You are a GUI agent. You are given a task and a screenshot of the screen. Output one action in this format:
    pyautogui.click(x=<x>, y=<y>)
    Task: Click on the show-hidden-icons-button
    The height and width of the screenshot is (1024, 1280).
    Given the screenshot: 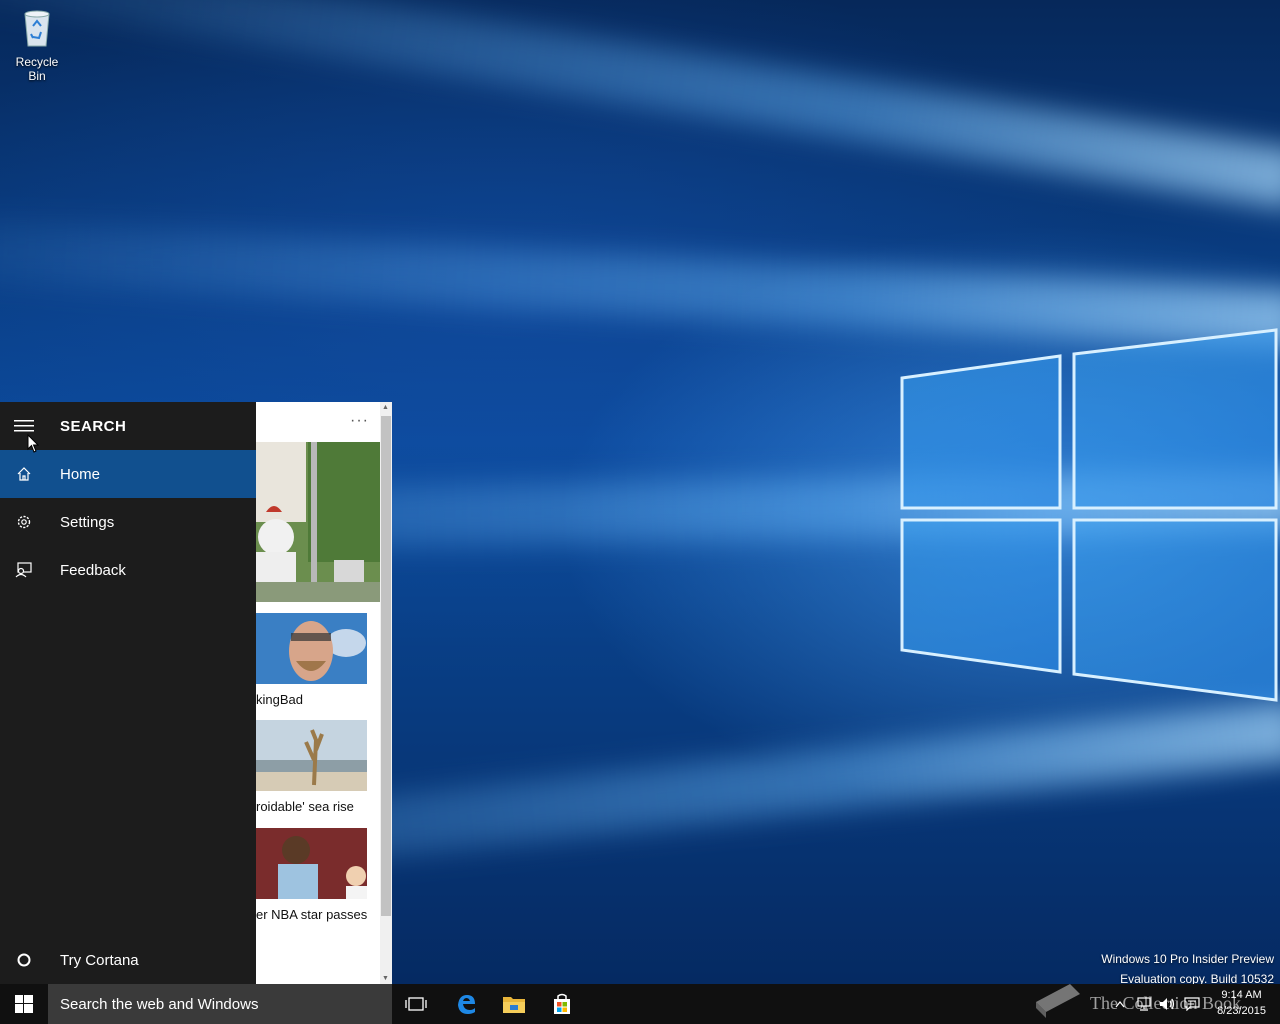 What is the action you would take?
    pyautogui.click(x=1120, y=1004)
    